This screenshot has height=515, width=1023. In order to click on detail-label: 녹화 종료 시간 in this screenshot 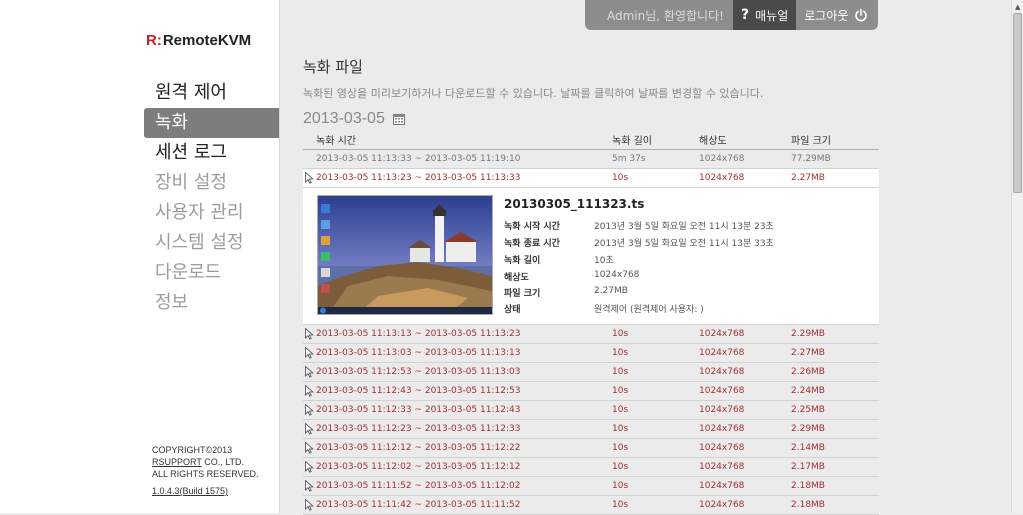, I will do `click(532, 244)`.